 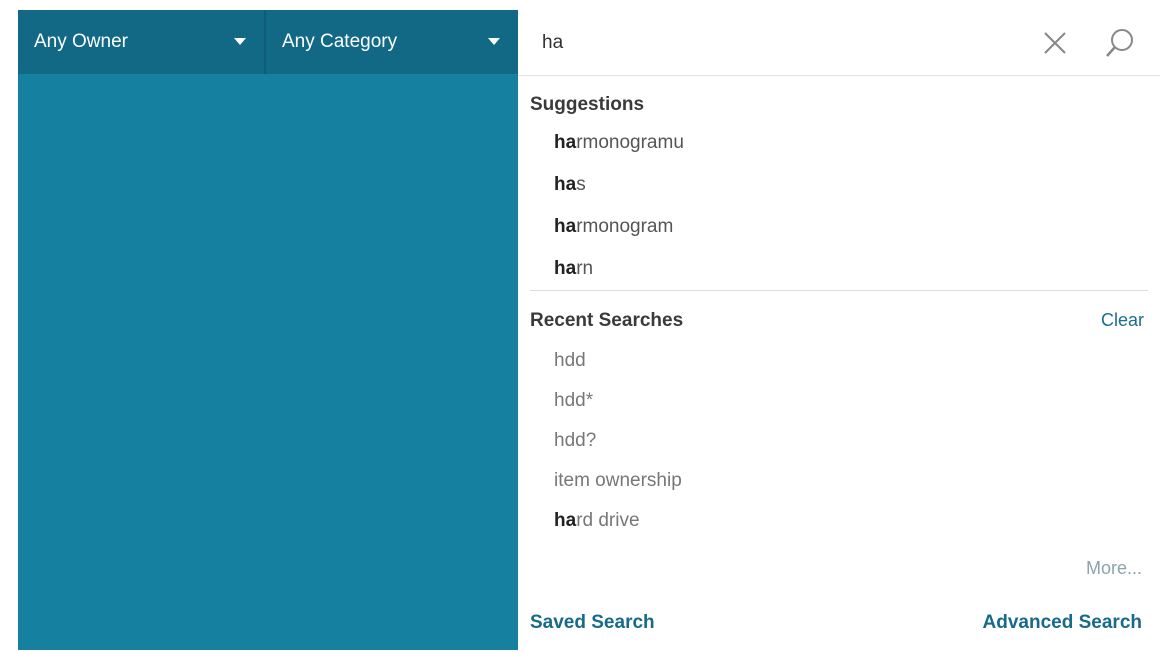 I want to click on recent-search-item: hdd?, so click(x=575, y=441).